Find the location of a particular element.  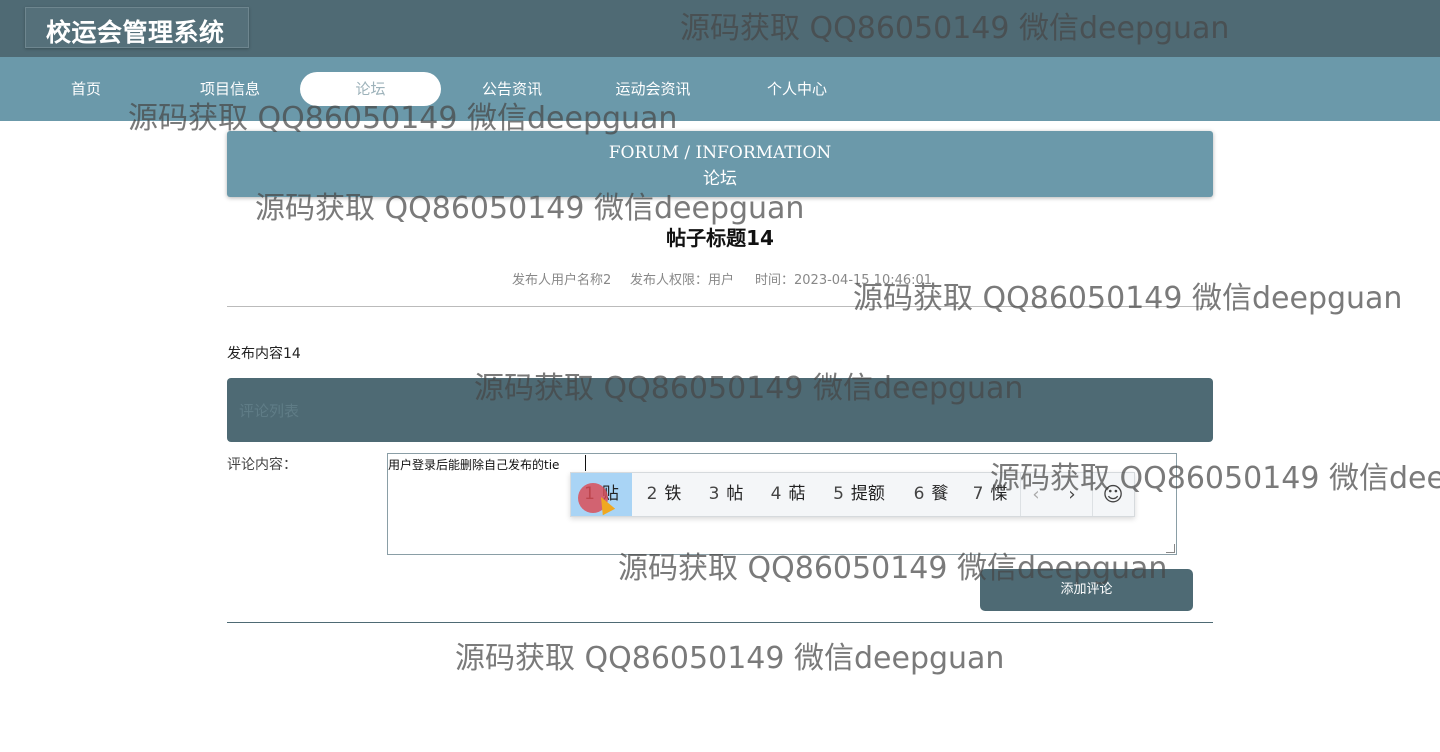

ime-next-icon: › is located at coordinates (1072, 494).